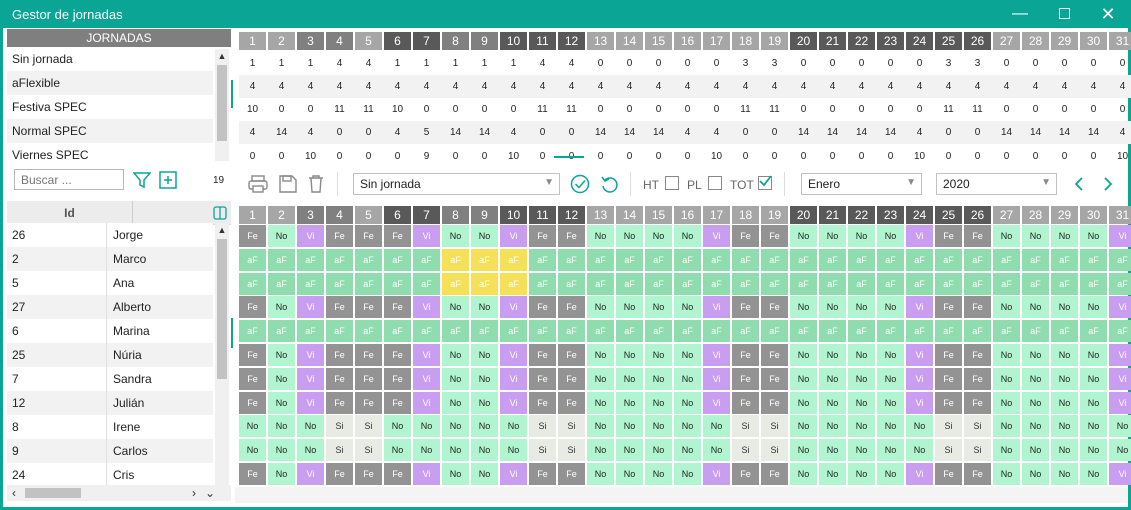 The width and height of the screenshot is (1131, 510). What do you see at coordinates (861, 41) in the screenshot?
I see `day-header: 22` at bounding box center [861, 41].